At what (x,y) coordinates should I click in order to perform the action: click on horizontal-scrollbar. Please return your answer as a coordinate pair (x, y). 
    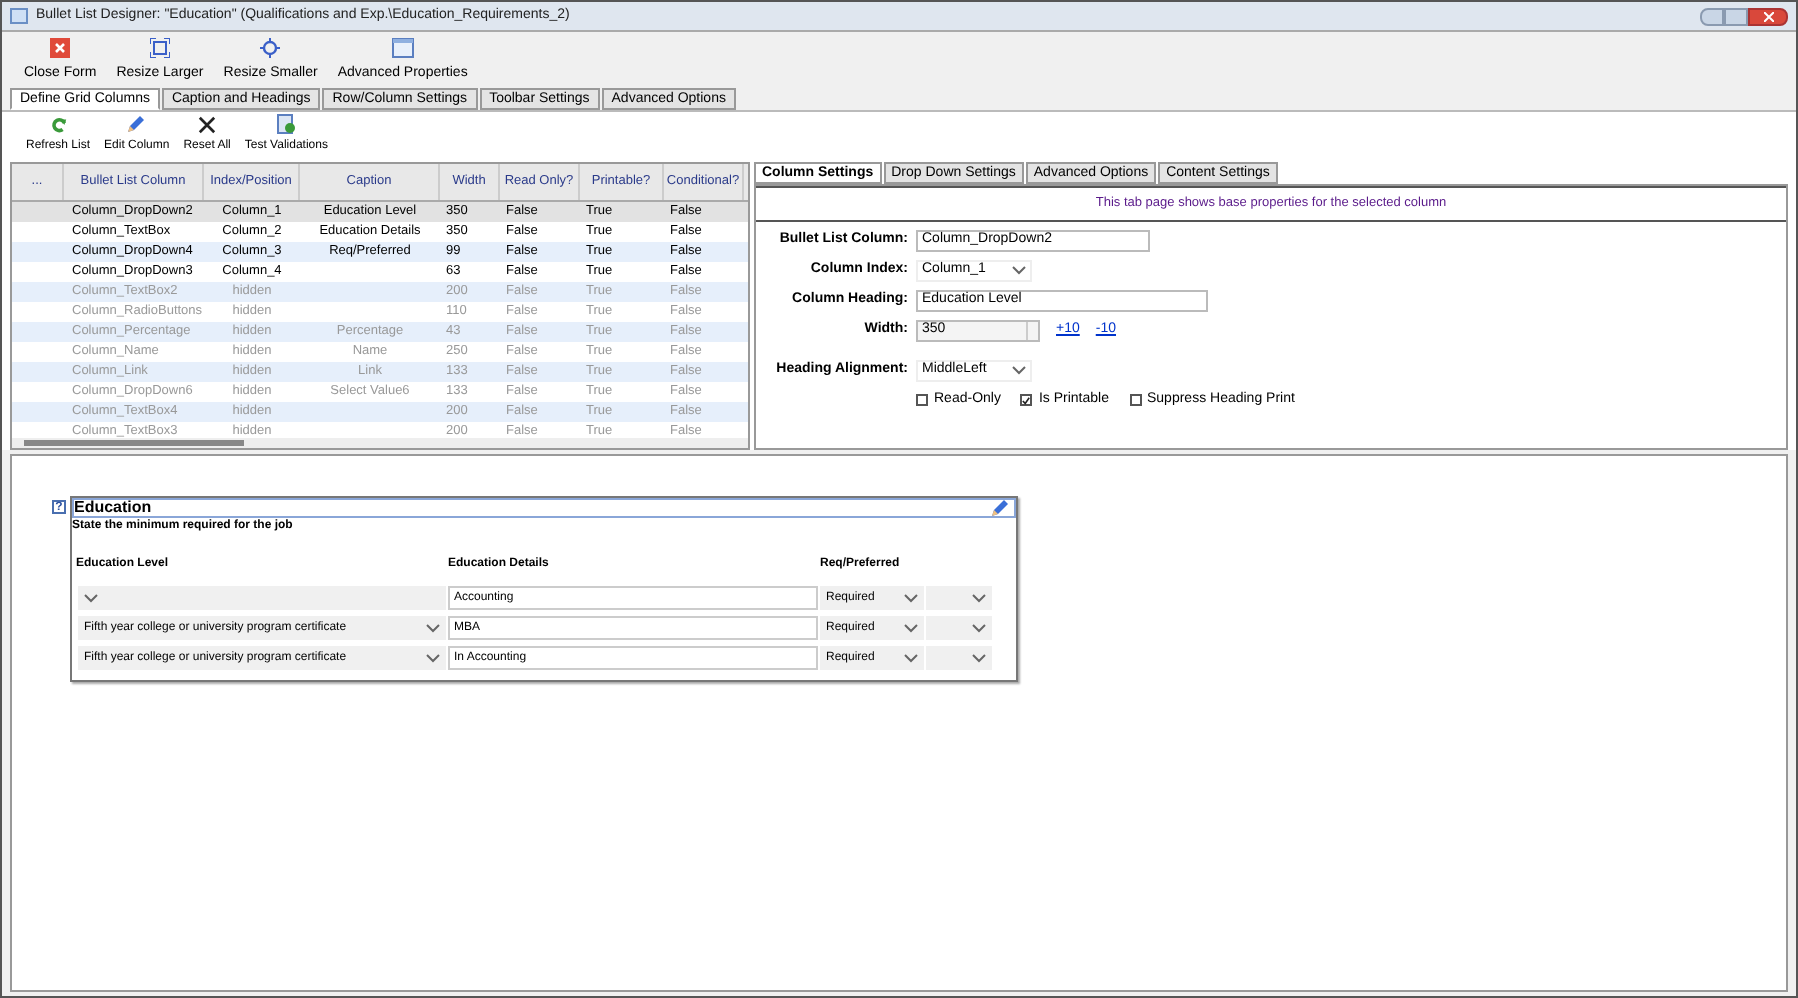
    Looking at the image, I should click on (380, 443).